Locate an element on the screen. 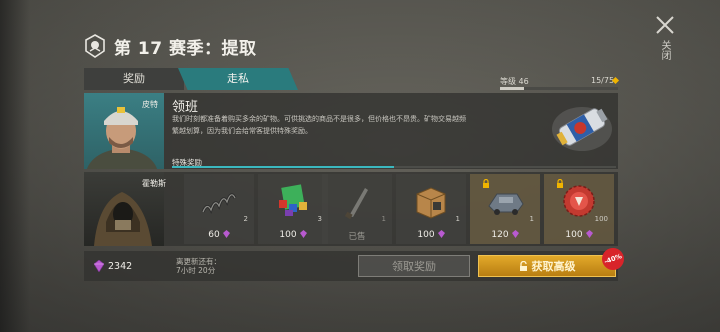 The image size is (720, 332). get-premium-label: 获取高级 is located at coordinates (553, 266).